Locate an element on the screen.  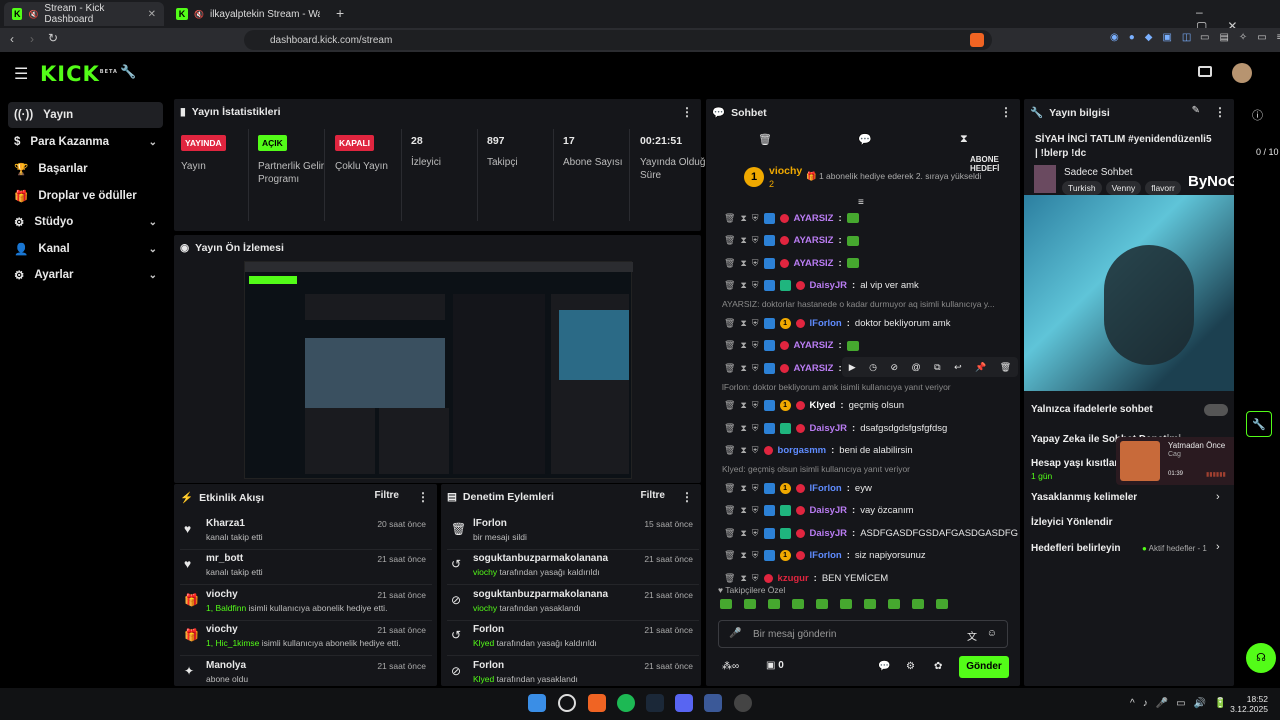
address-bar: dashboard.kick.com/stream is located at coordinates (618, 40).